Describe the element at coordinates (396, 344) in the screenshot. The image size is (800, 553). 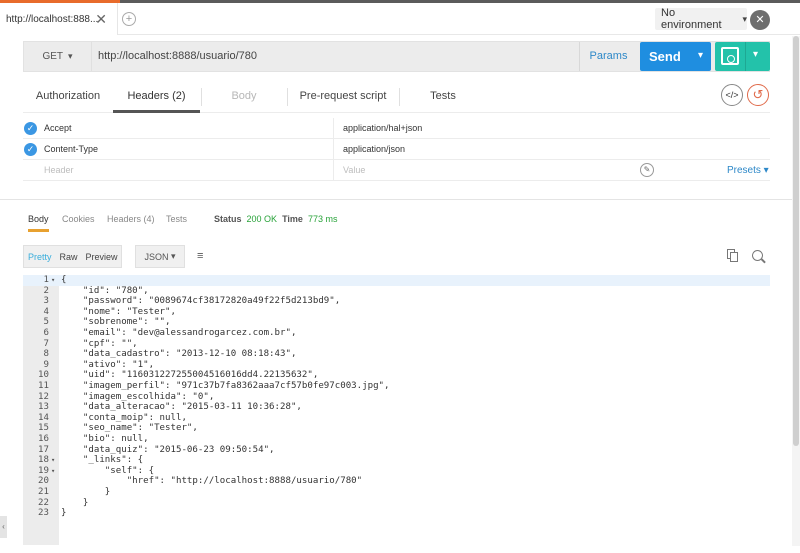
I see `code-line: 7 "cpf": "",` at that location.